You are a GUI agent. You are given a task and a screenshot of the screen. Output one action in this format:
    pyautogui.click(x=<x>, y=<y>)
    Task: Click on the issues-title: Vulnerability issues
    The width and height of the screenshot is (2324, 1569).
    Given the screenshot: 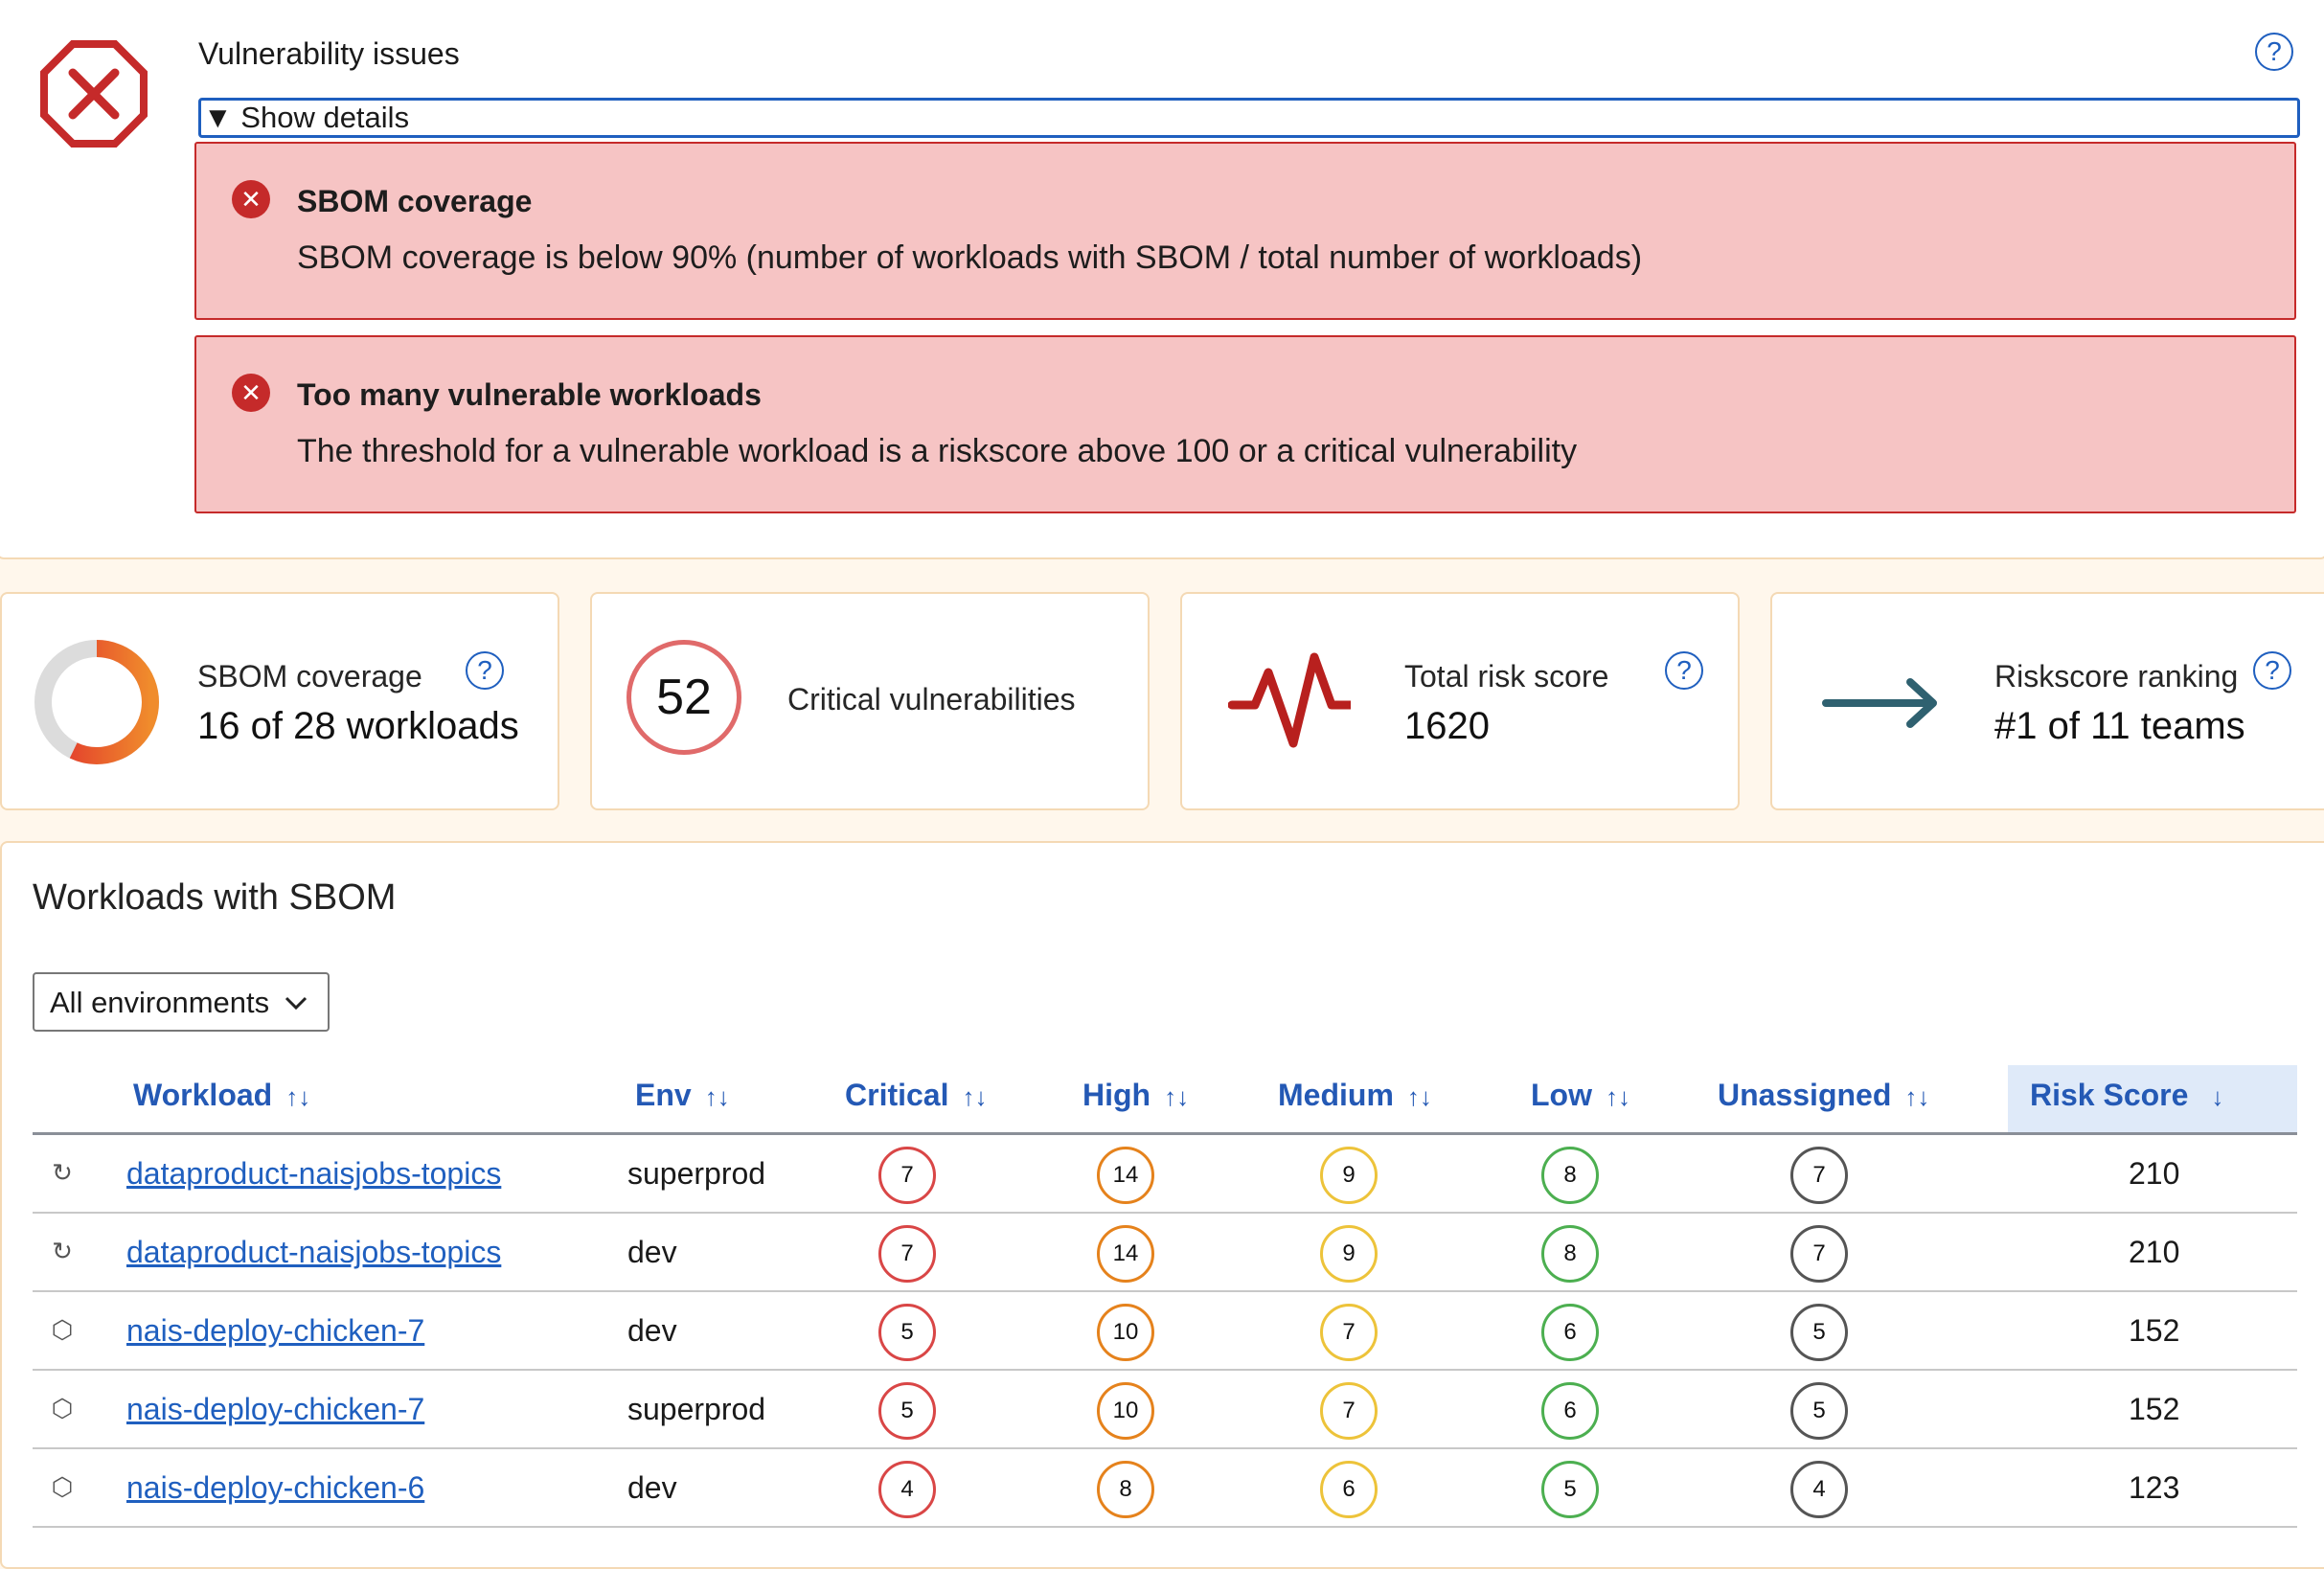 What is the action you would take?
    pyautogui.click(x=329, y=54)
    